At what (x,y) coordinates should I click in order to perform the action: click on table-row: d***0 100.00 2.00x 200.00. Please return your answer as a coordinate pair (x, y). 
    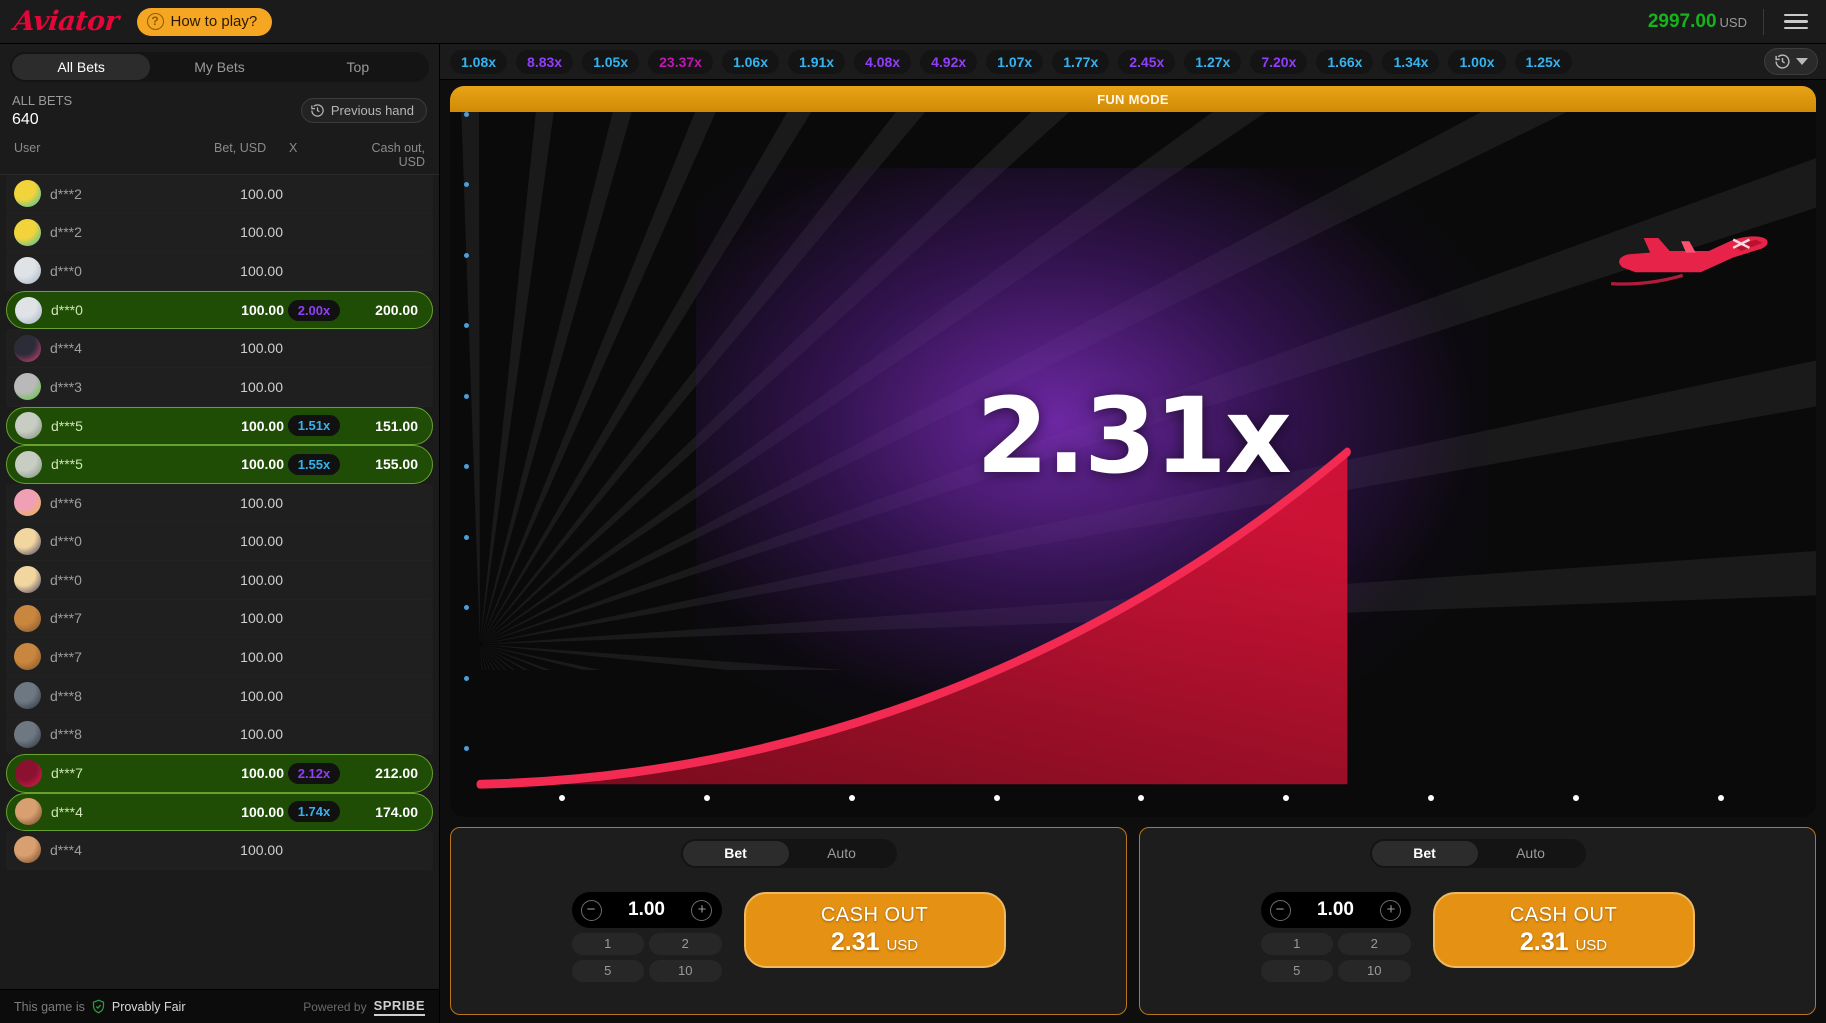
    Looking at the image, I should click on (219, 310).